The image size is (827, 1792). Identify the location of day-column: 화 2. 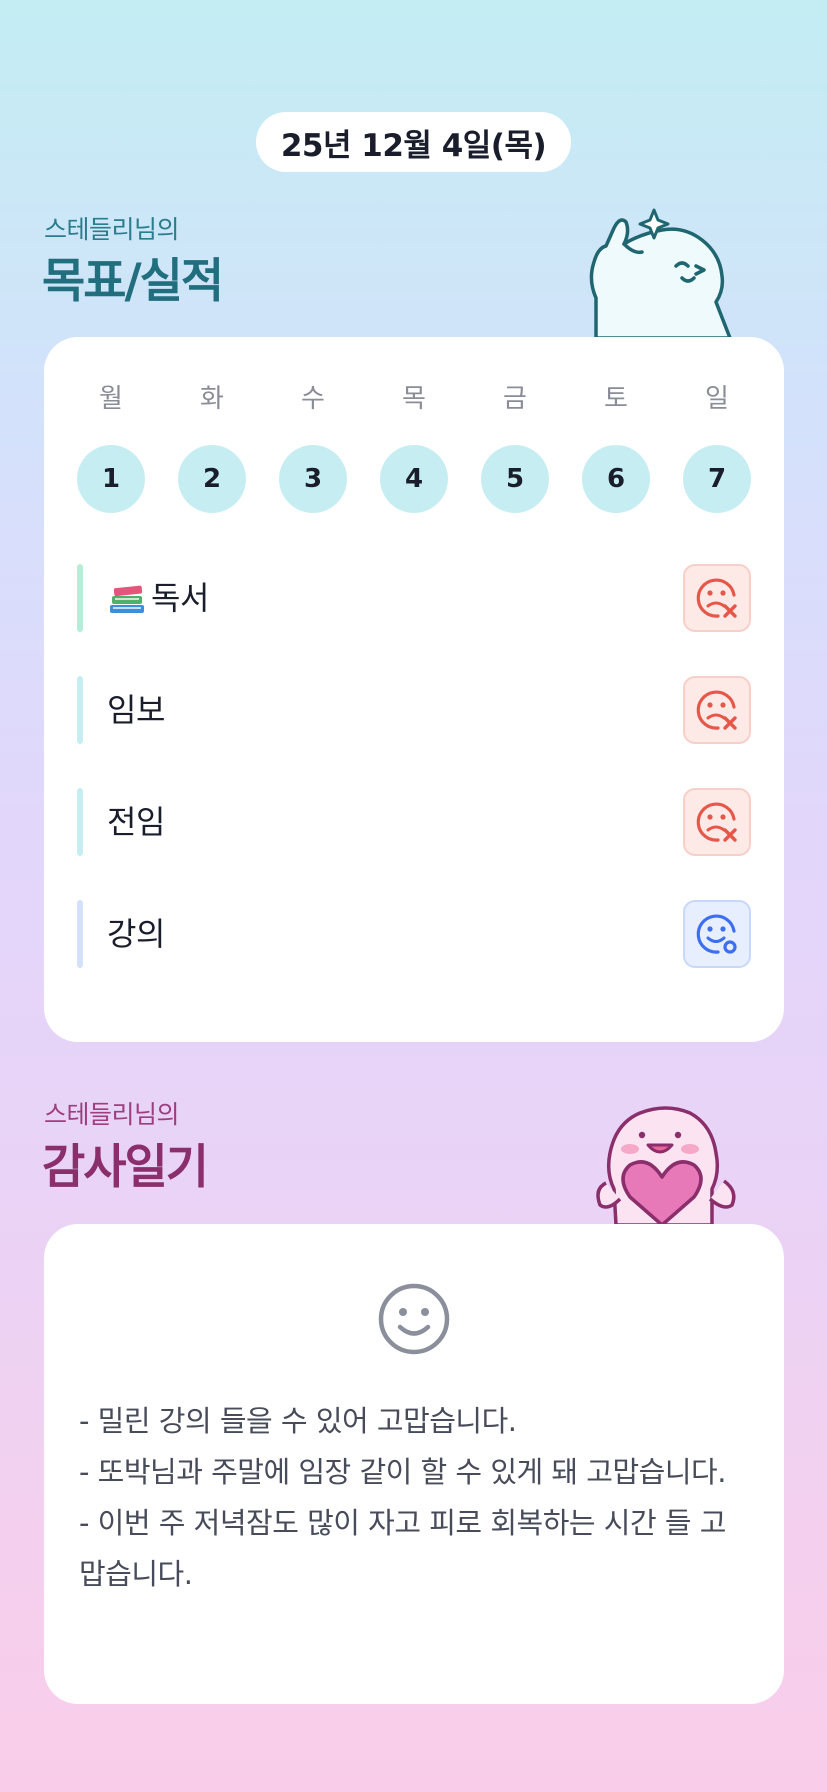
(212, 447).